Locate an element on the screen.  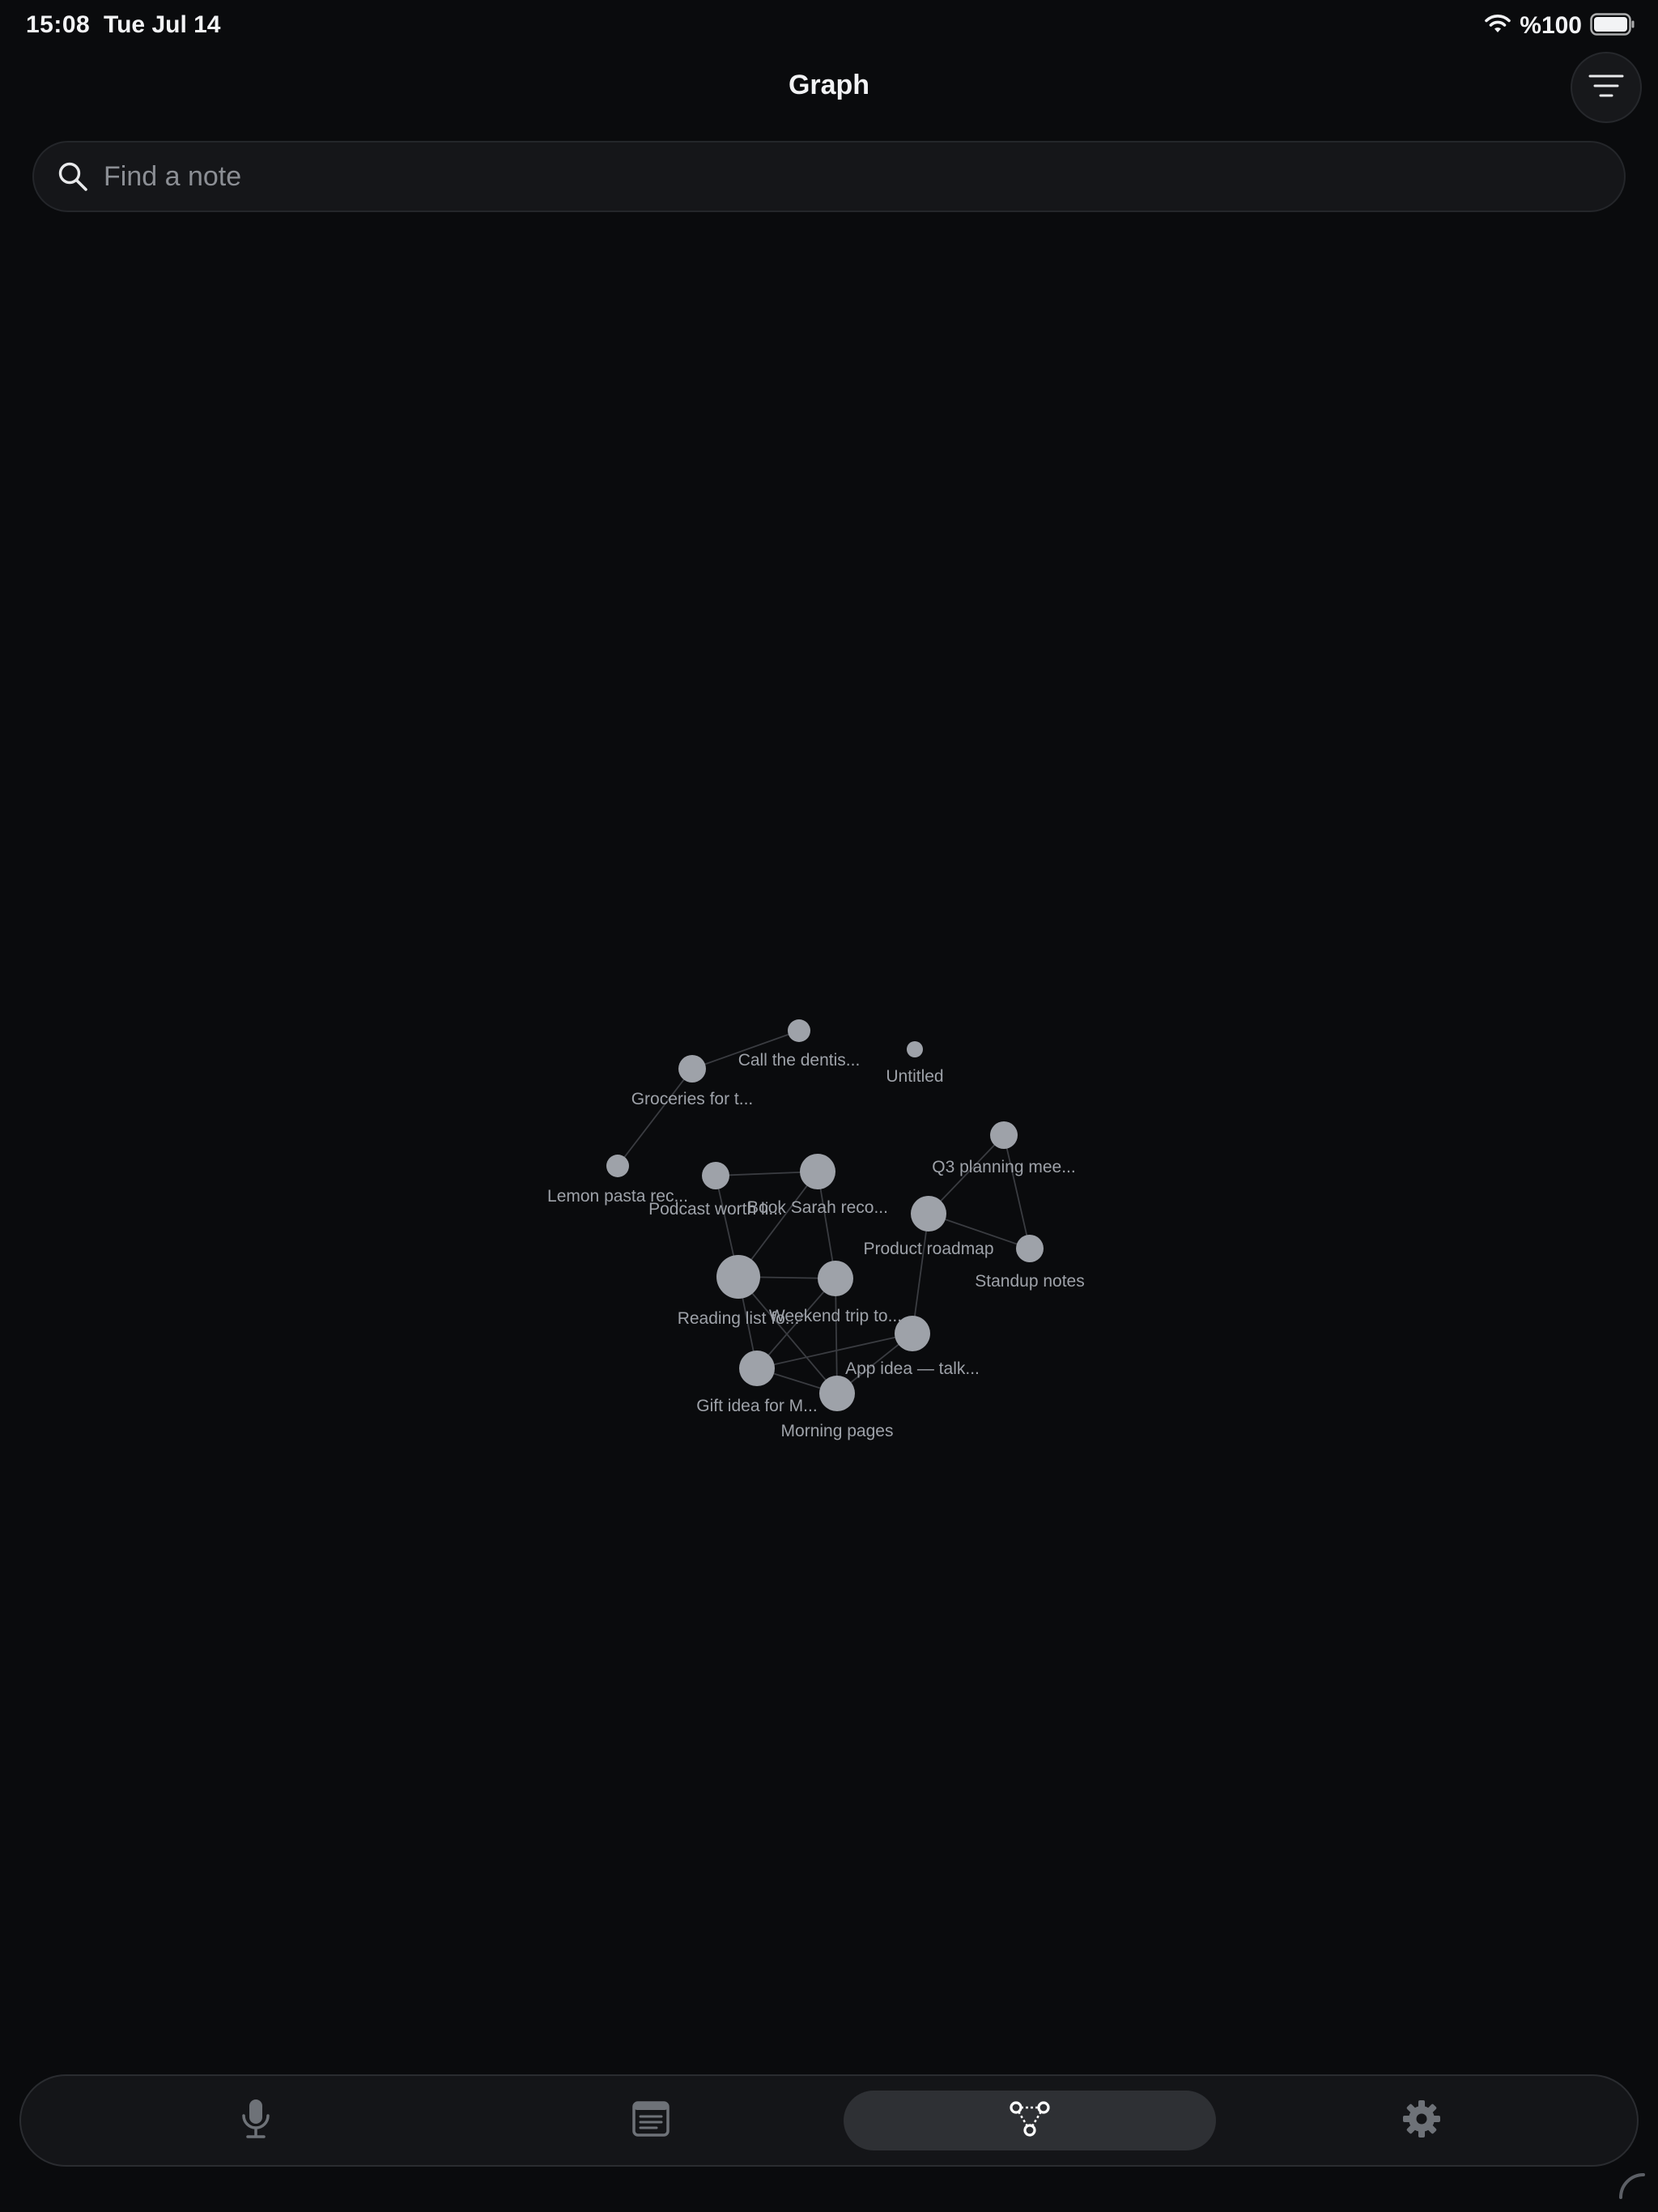
graph-node-product-roadmap is located at coordinates (928, 1213).